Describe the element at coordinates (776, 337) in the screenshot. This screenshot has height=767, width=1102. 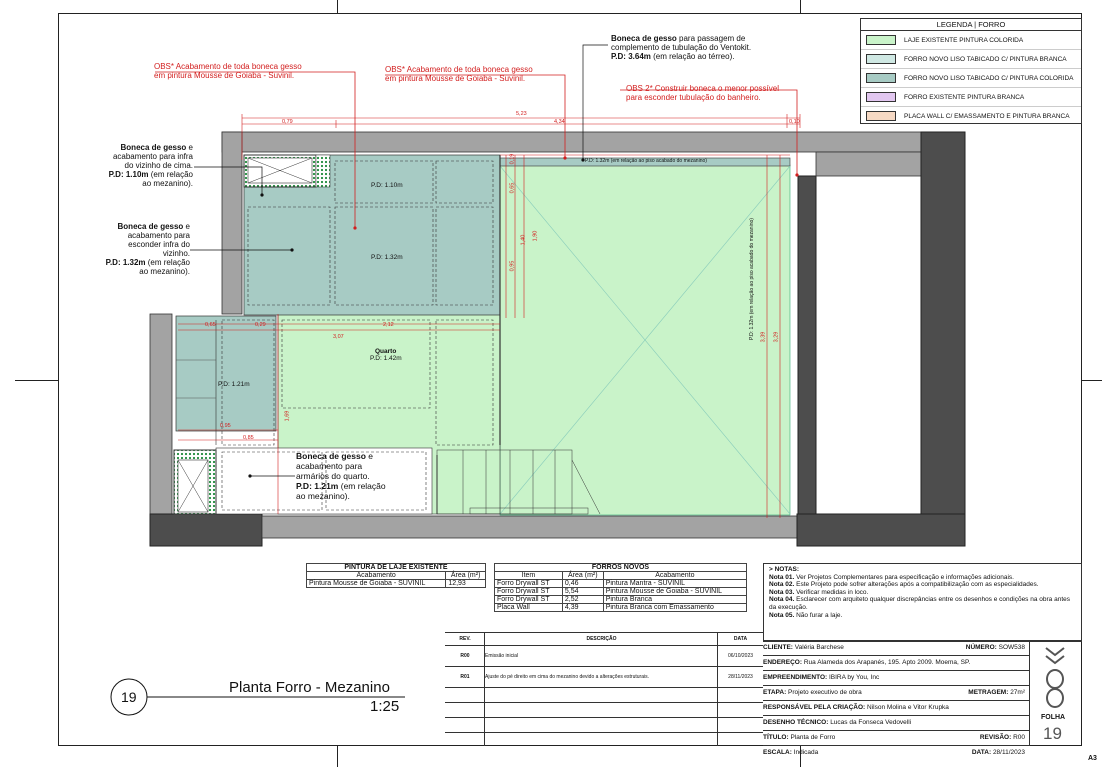
I see `dim: 3,29` at that location.